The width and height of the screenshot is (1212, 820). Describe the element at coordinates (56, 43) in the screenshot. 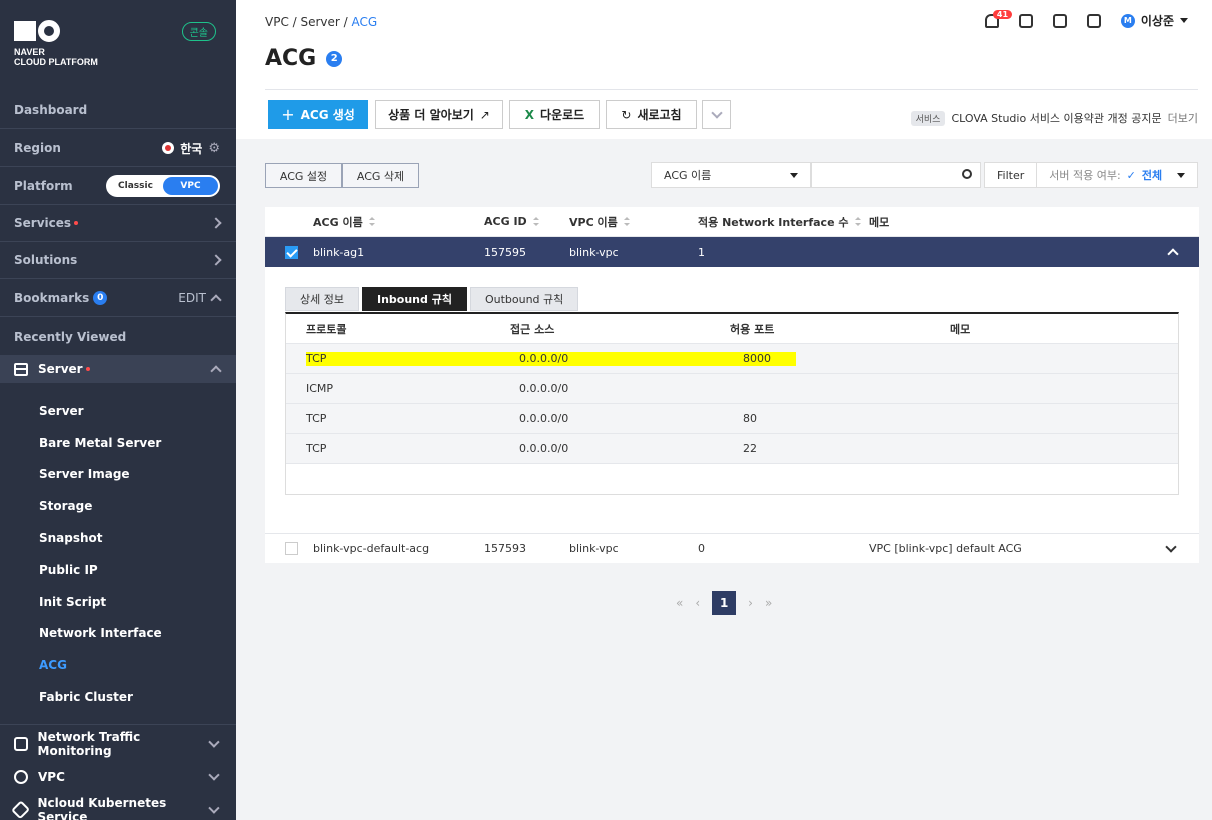

I see `naver-cloud-logo: NAVER CLOUD PLATFORM` at that location.